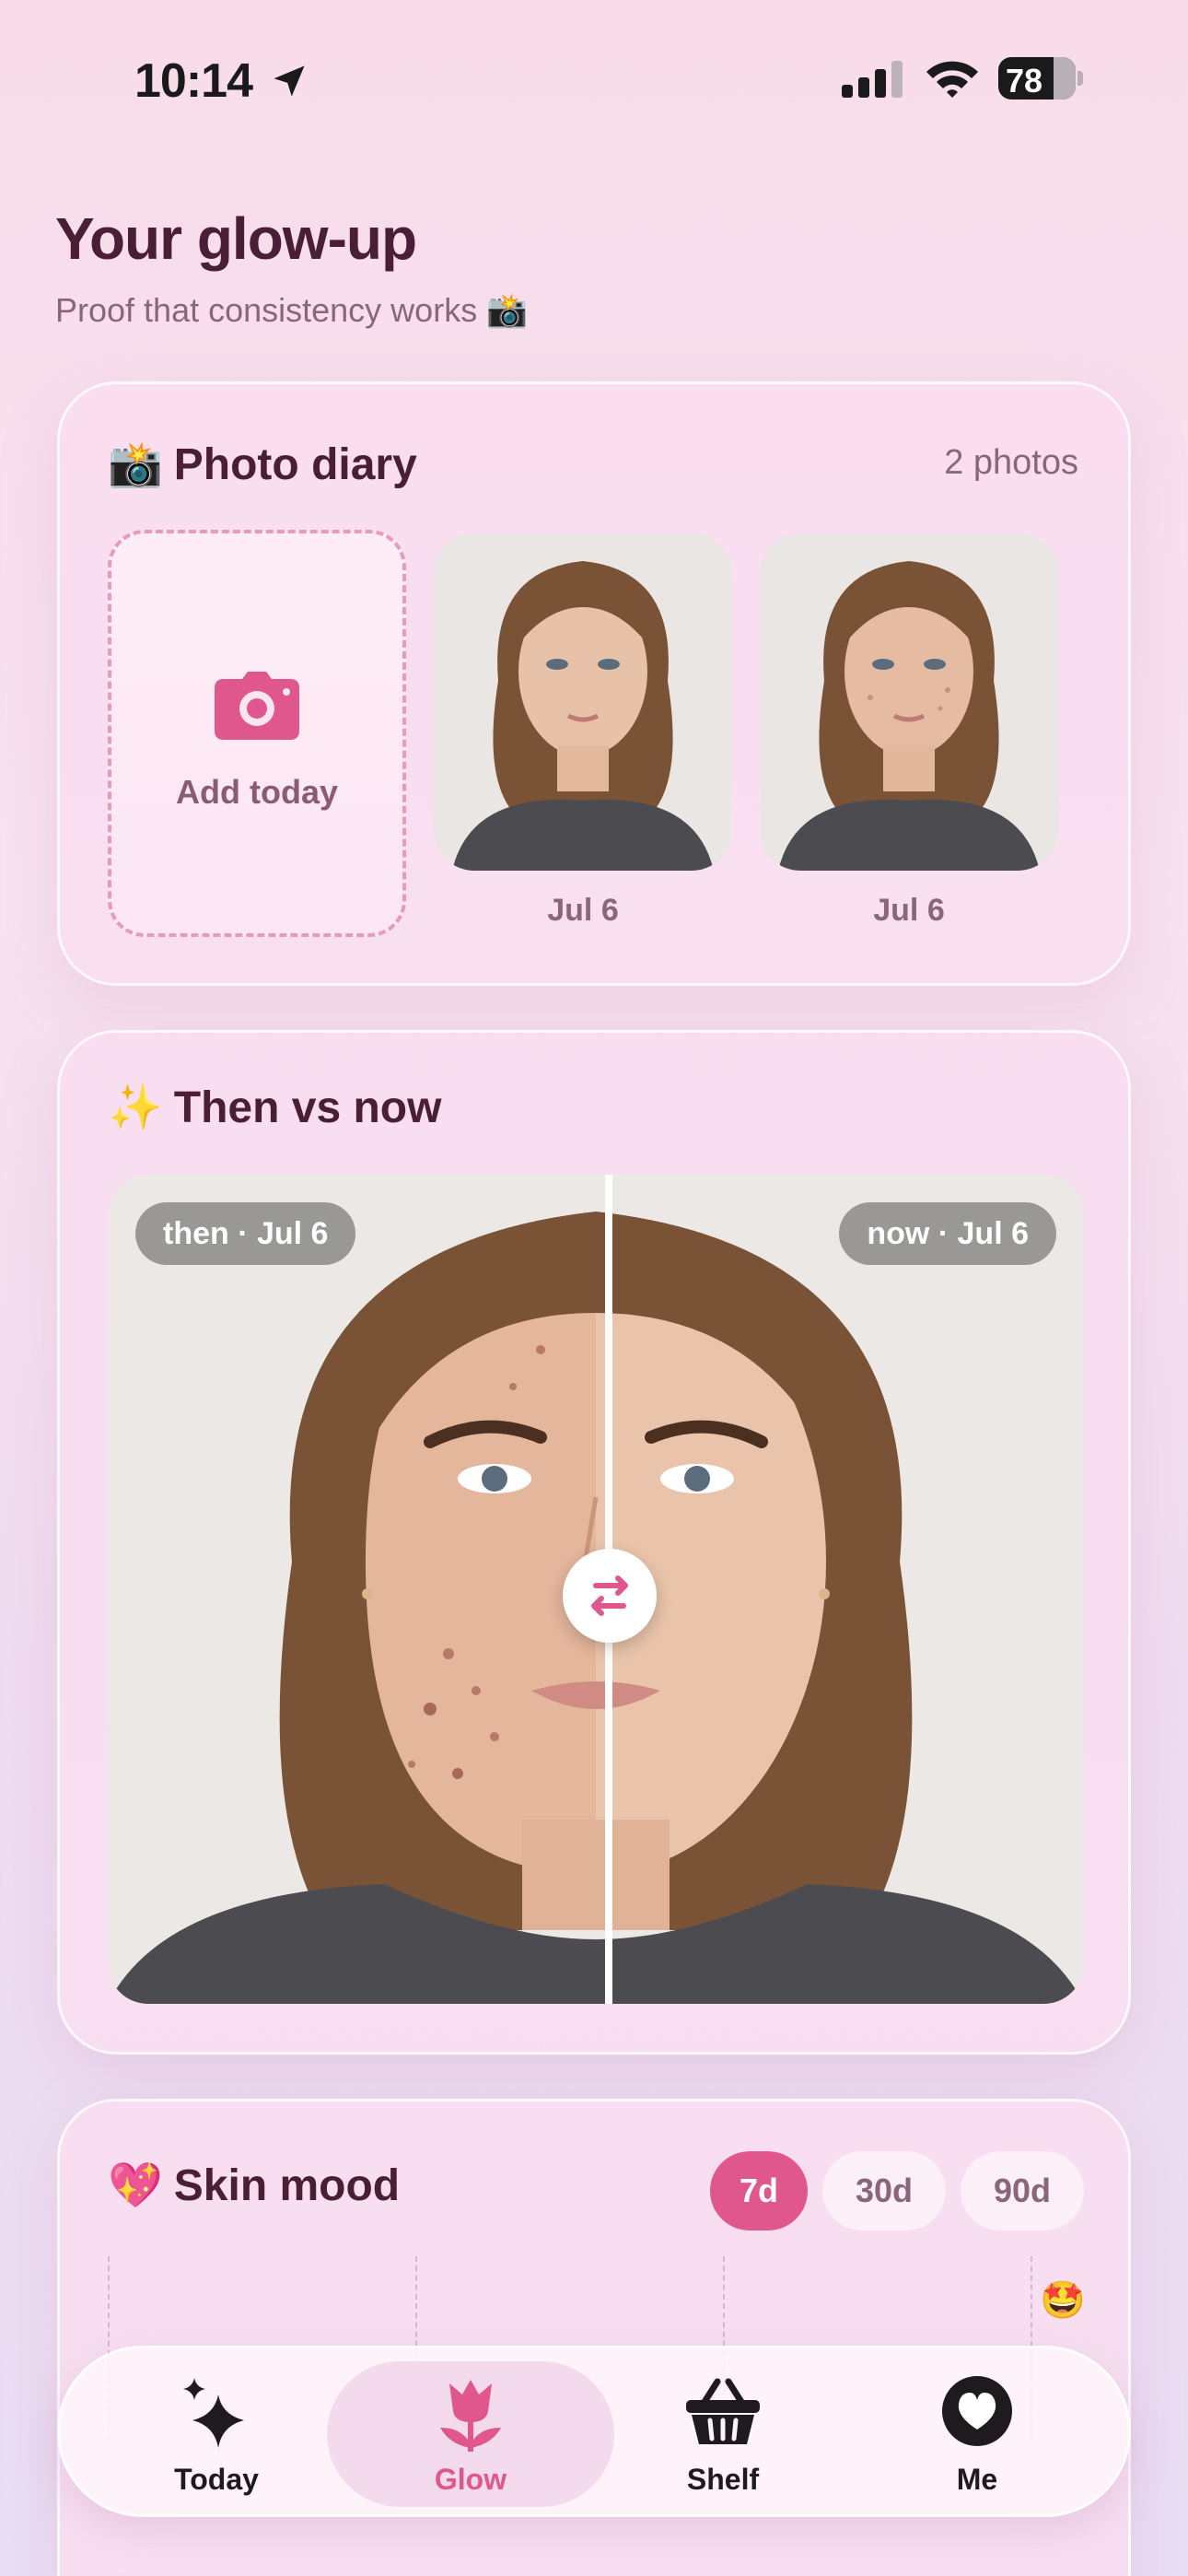 Image resolution: width=1188 pixels, height=2576 pixels. I want to click on battery-indicator: 78, so click(1040, 78).